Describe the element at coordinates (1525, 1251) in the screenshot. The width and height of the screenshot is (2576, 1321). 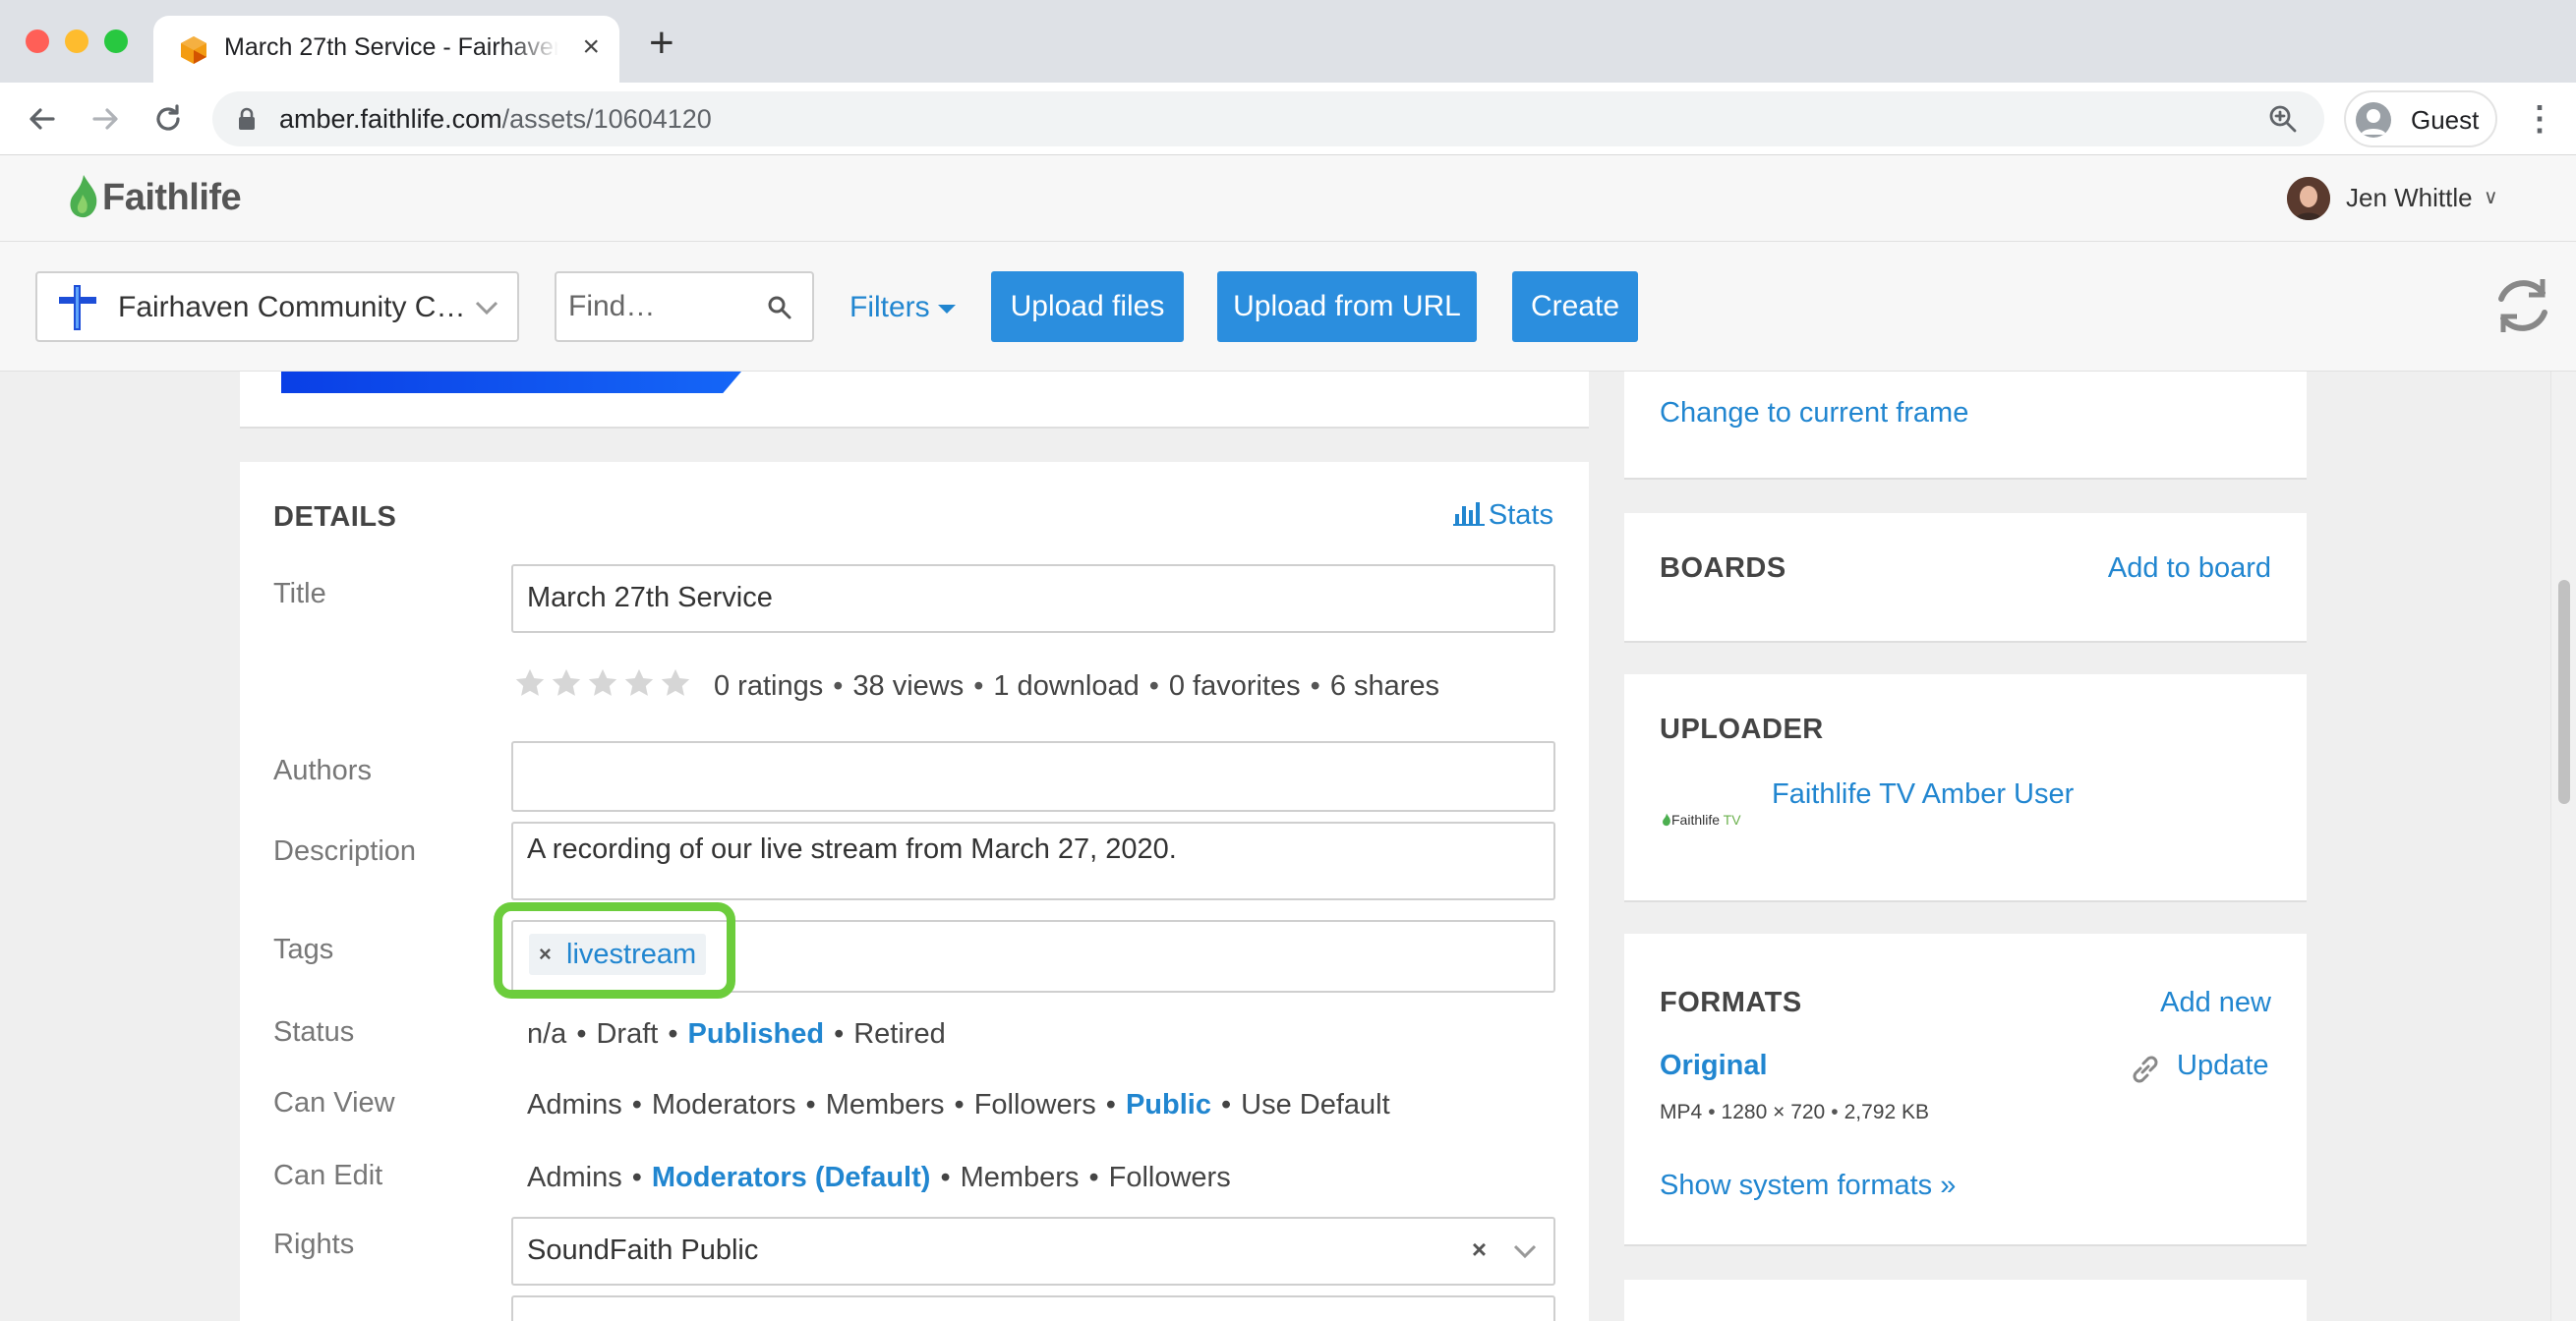
I see `chevron-down-icon` at that location.